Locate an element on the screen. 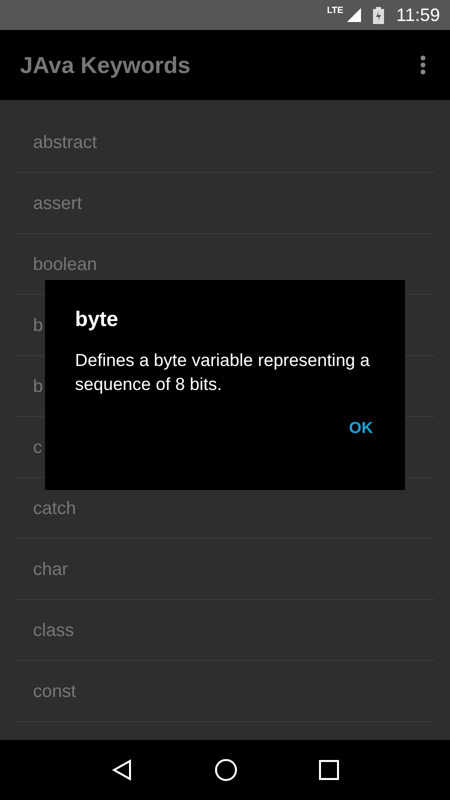  ok-button: OK is located at coordinates (361, 429).